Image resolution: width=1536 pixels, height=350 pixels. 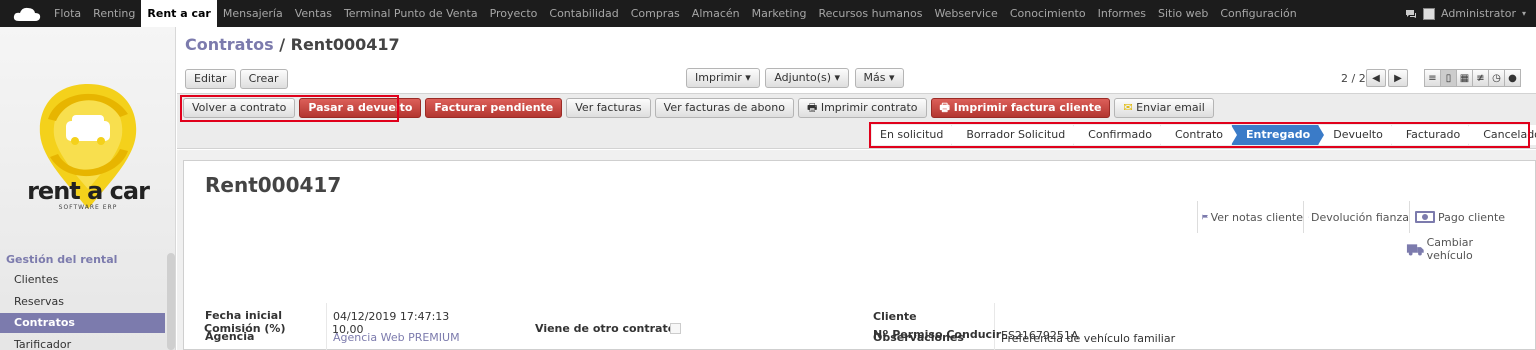 What do you see at coordinates (348, 329) in the screenshot?
I see `field-value-comision: 10,00` at bounding box center [348, 329].